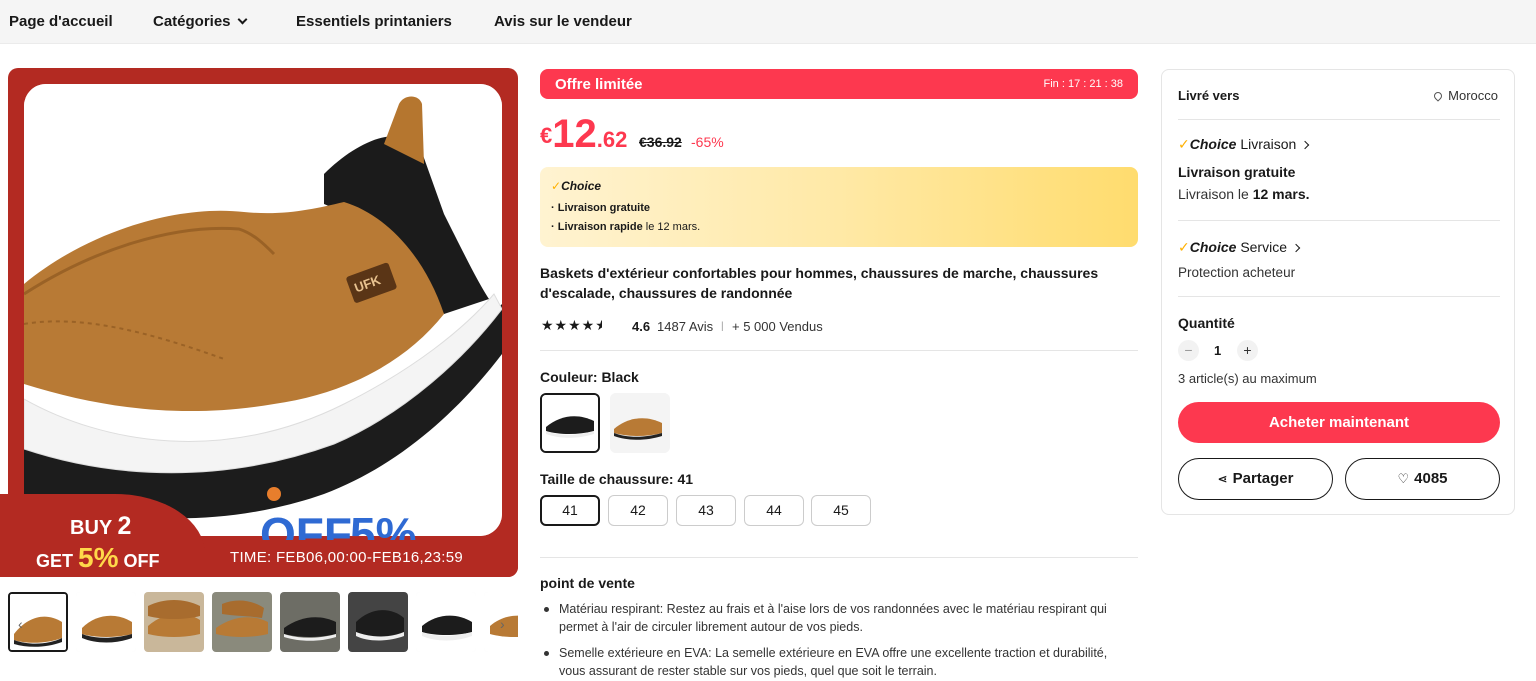 This screenshot has width=1536, height=681. I want to click on quantity-label: Quantité, so click(1206, 323).